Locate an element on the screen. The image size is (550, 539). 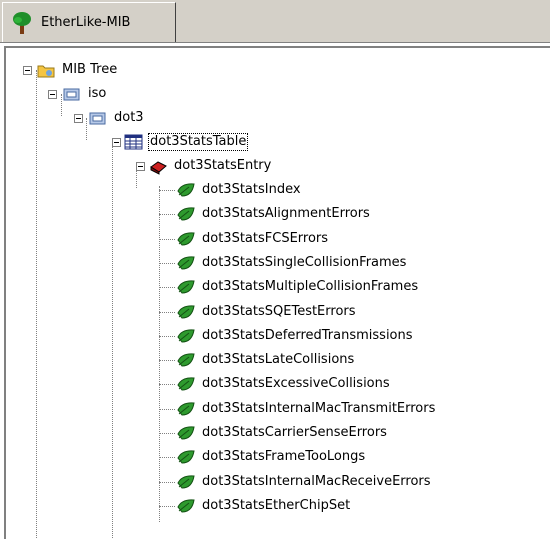
tree-node-leaf: dot3StatsEtherChipSet is located at coordinates (264, 506).